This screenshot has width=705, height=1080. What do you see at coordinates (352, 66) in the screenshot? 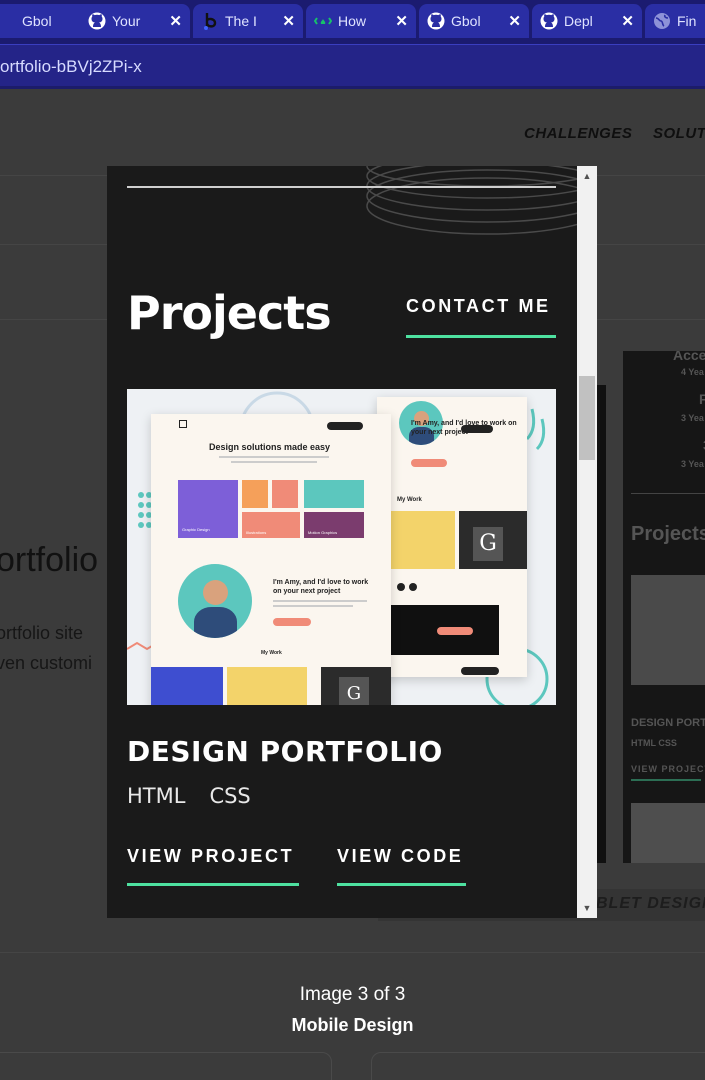
I see `address-bar: ortfolio-bBVj2ZPi-x` at bounding box center [352, 66].